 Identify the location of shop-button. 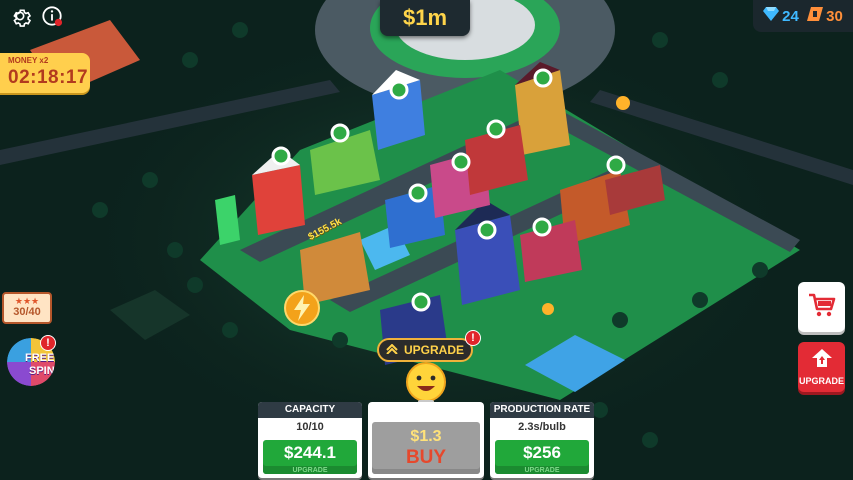
(821, 307).